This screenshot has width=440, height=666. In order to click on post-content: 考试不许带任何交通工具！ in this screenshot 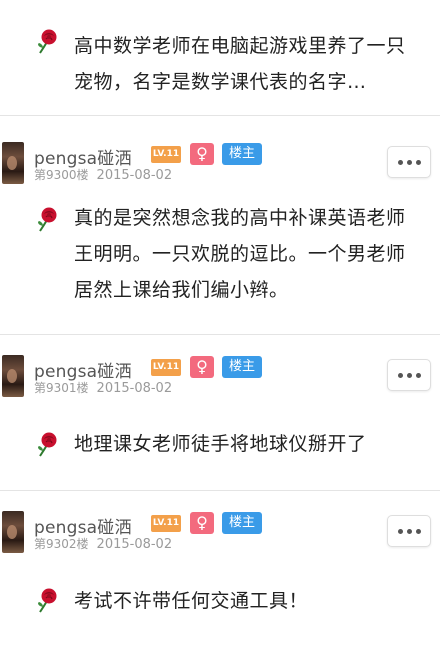, I will do `click(220, 589)`.